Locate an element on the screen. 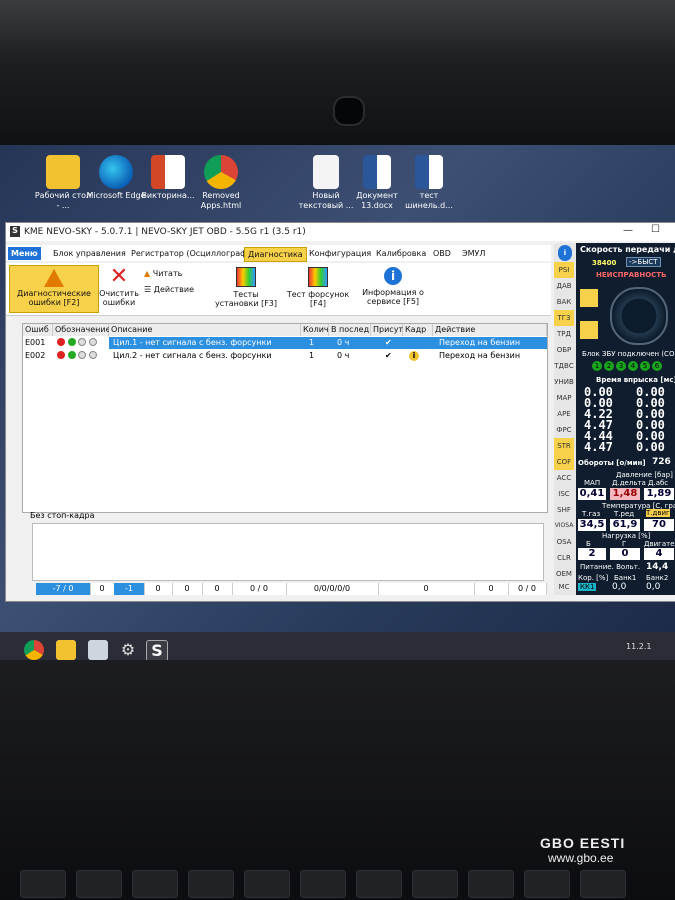  desktop-icon-doc13: Документ 13.docx is located at coordinates (377, 183).